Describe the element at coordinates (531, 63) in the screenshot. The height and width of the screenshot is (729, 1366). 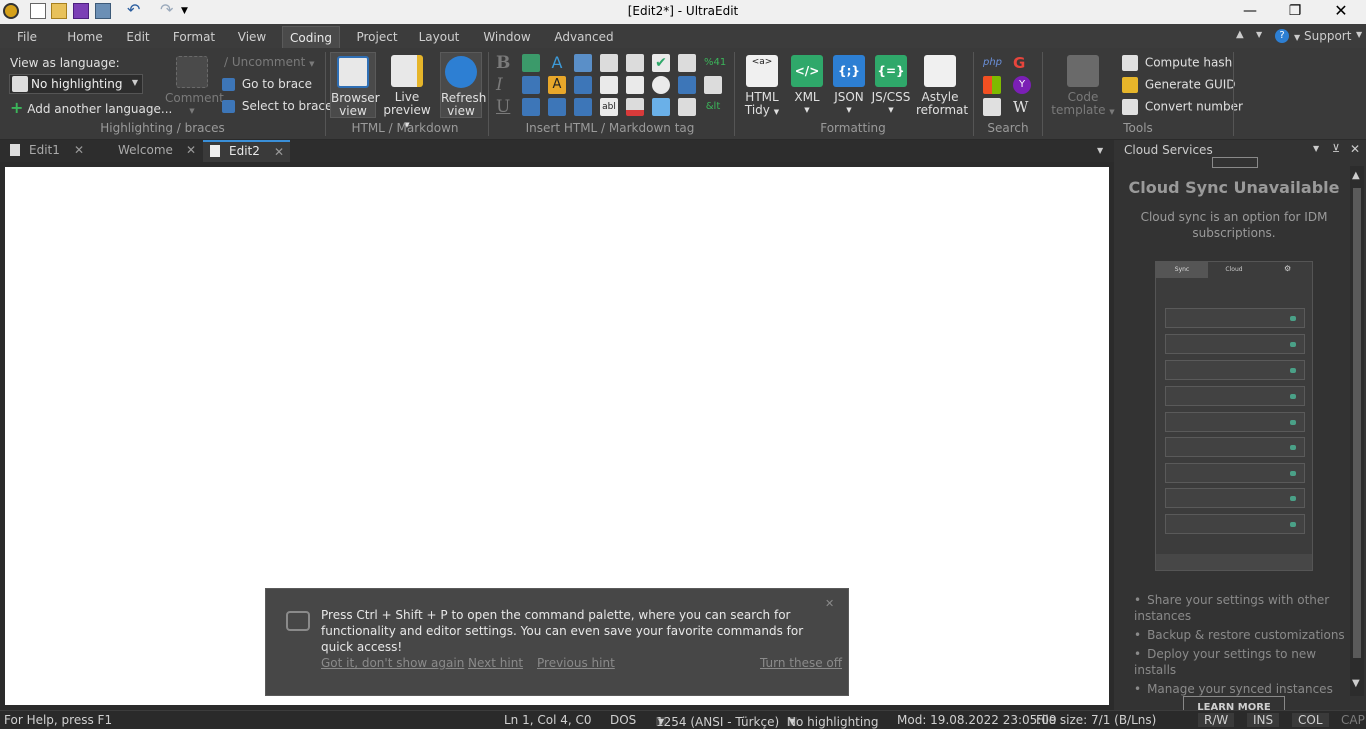
I see `list-indent-icon` at that location.